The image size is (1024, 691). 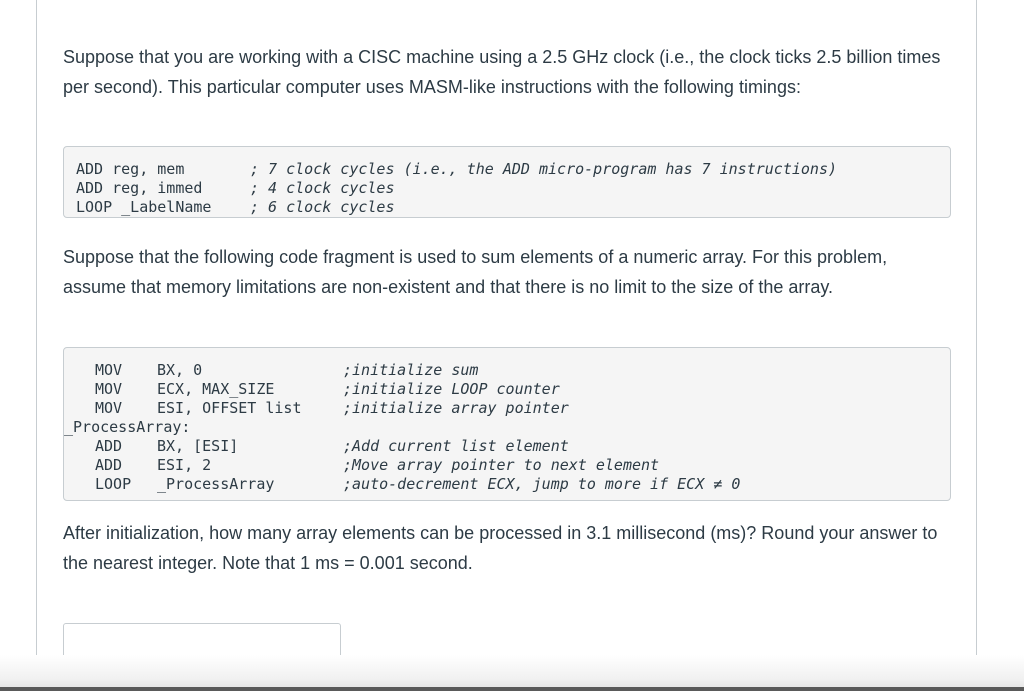 What do you see at coordinates (180, 370) in the screenshot?
I see `code-operands: BX, 0` at bounding box center [180, 370].